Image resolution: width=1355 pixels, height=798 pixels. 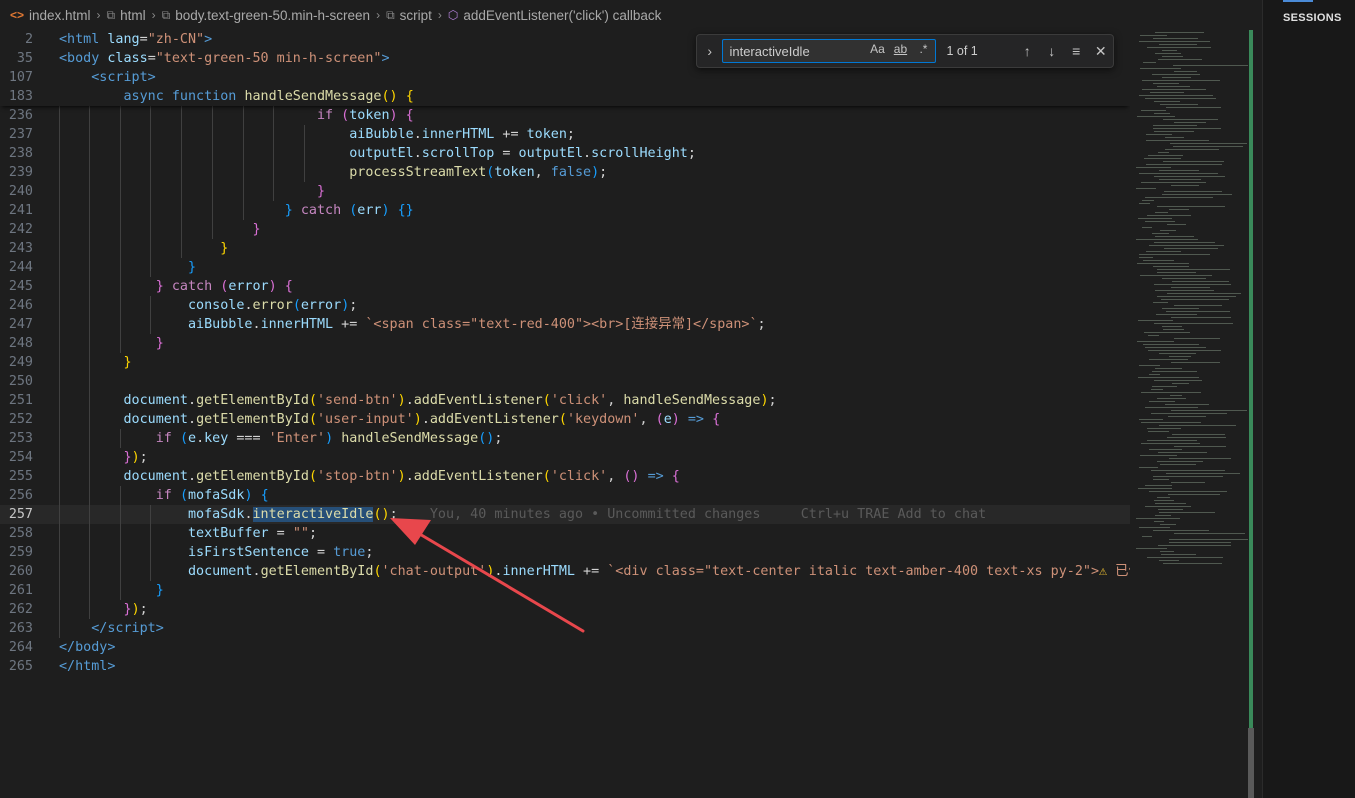 I want to click on code-text: console.error(error);, so click(x=273, y=305).